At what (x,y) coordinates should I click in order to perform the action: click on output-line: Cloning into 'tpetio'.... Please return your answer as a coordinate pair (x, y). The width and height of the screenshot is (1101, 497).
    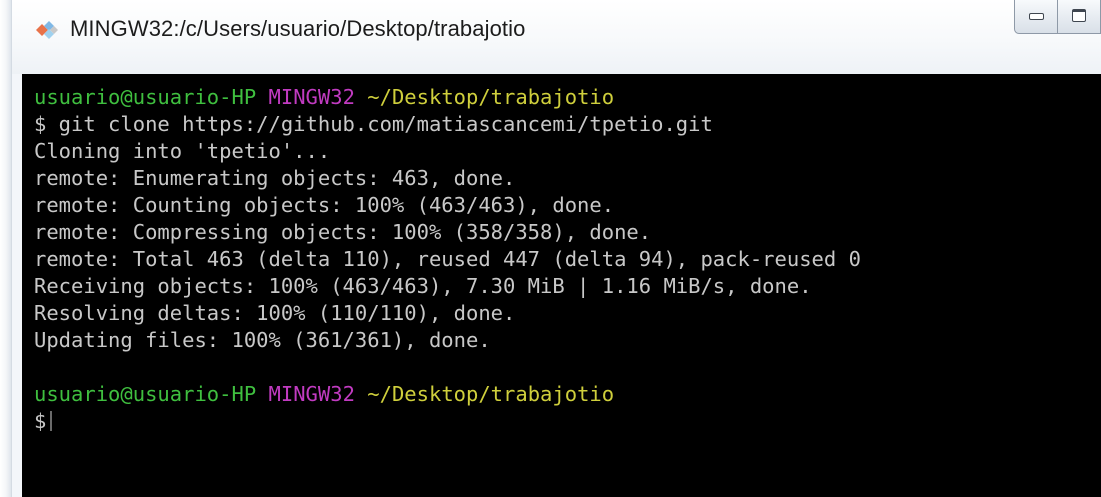
    Looking at the image, I should click on (182, 151).